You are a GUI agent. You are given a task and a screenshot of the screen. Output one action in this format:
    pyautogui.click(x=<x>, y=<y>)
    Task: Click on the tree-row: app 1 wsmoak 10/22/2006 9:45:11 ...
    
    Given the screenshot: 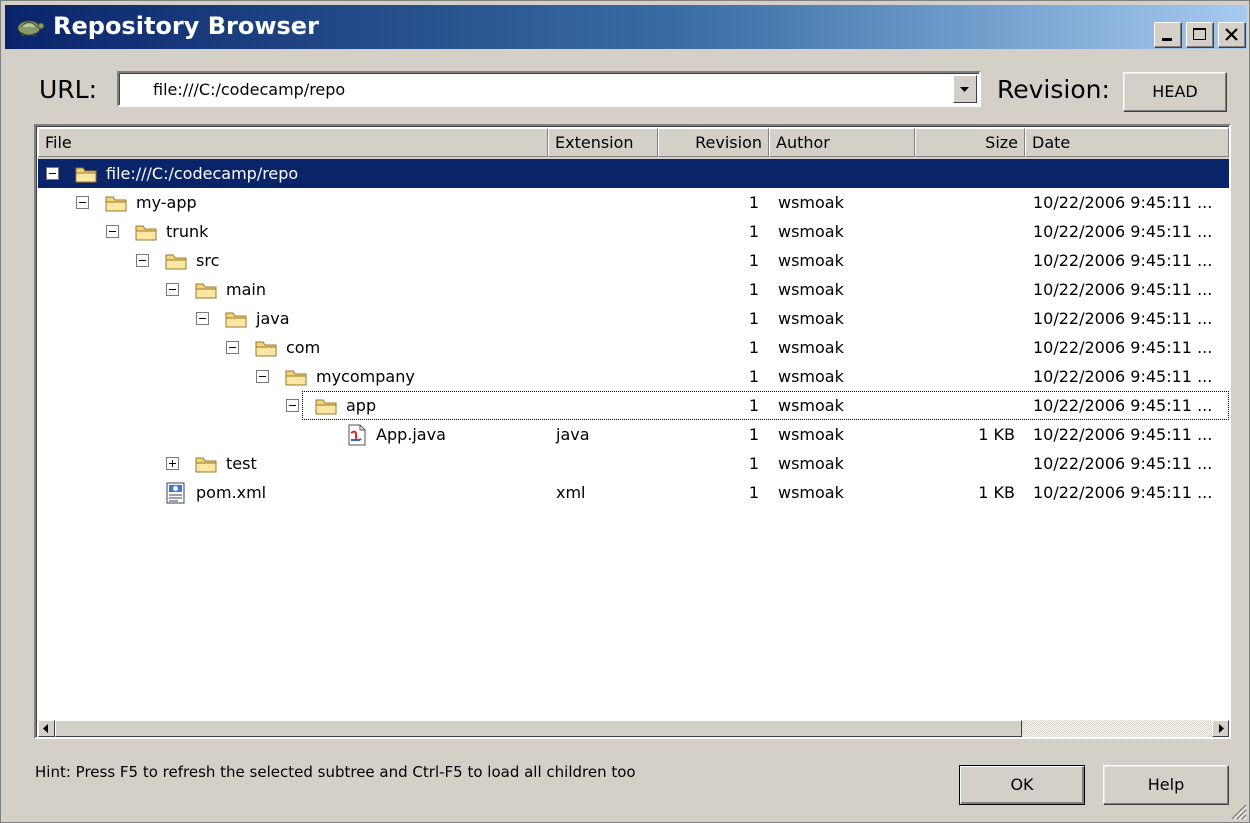 What is the action you would take?
    pyautogui.click(x=633, y=405)
    